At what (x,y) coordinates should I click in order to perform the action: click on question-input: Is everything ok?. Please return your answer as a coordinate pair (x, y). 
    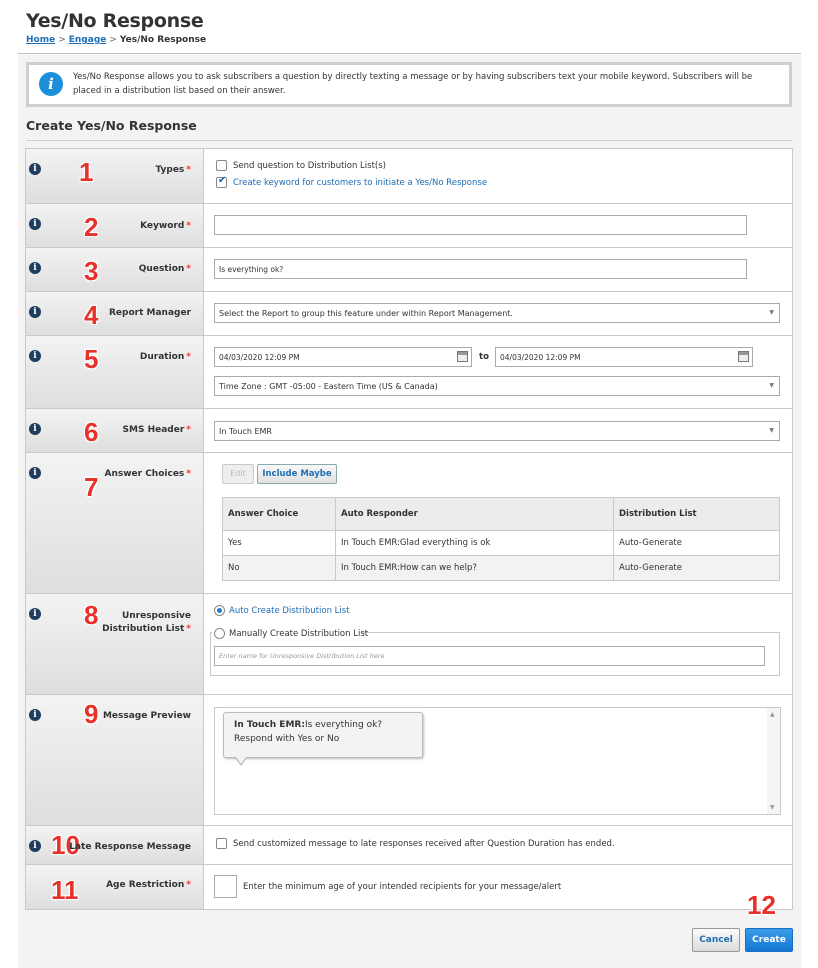
    Looking at the image, I should click on (480, 269).